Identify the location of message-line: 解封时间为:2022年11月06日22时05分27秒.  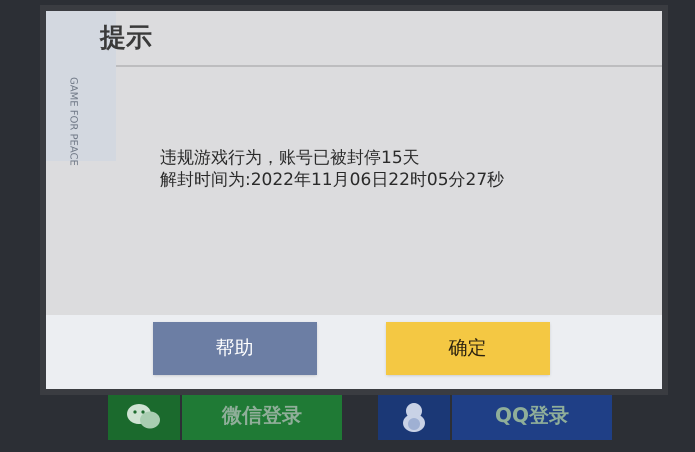
(332, 180).